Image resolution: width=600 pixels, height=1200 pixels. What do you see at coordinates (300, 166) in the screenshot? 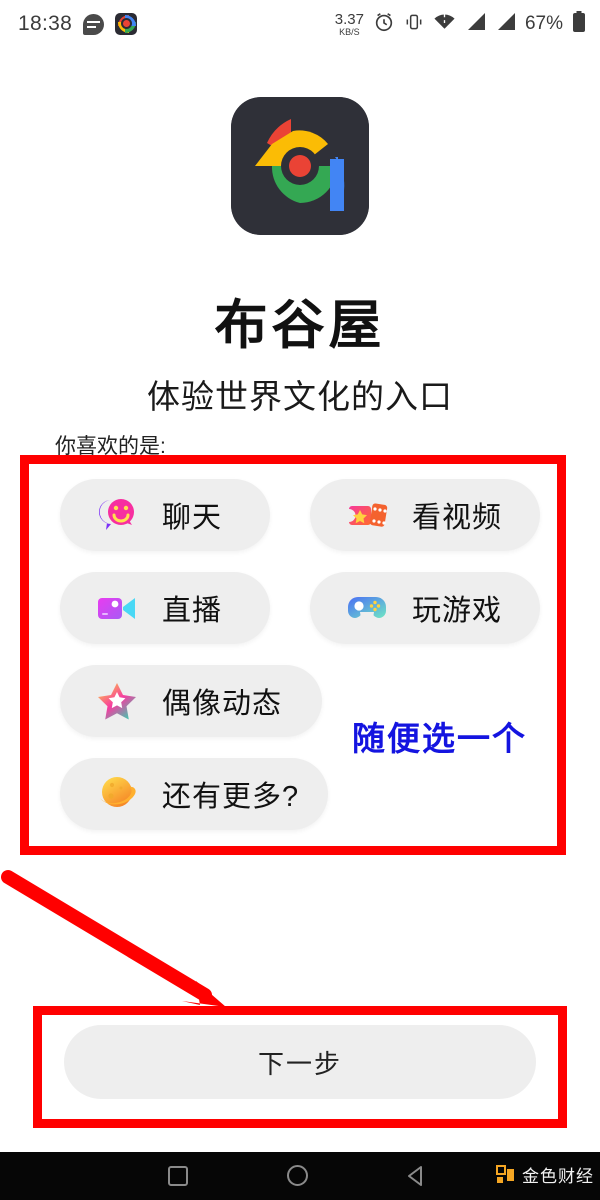
I see `bugu-house-logo` at bounding box center [300, 166].